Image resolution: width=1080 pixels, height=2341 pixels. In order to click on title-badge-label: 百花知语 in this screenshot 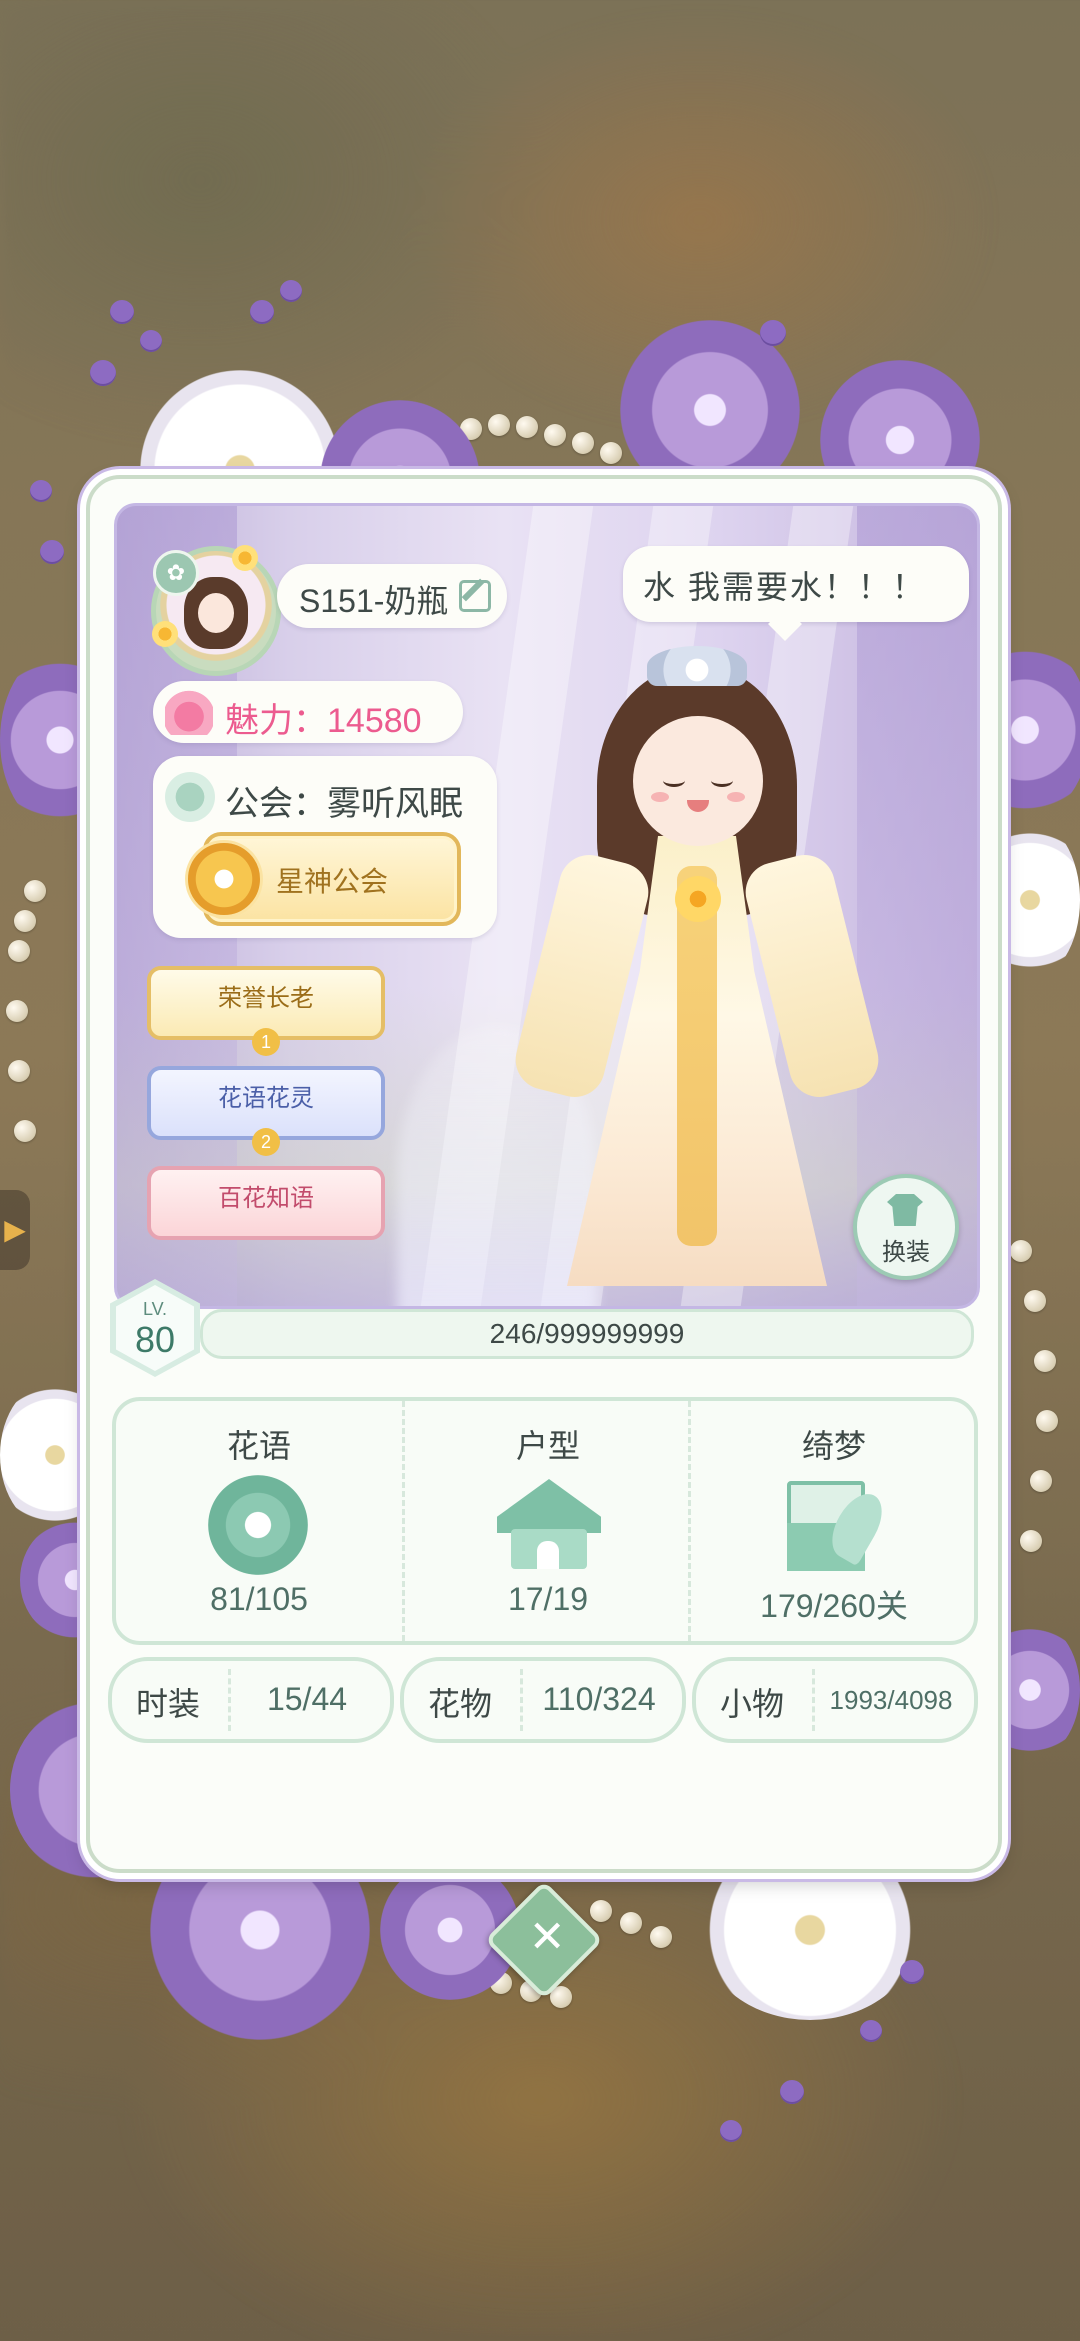, I will do `click(266, 1198)`.